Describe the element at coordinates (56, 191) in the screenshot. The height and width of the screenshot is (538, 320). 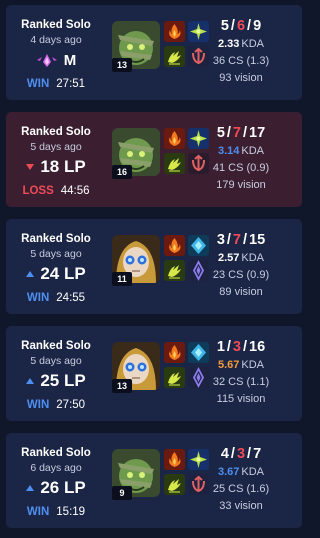
I see `match-outcome: LOSS 44:56` at that location.